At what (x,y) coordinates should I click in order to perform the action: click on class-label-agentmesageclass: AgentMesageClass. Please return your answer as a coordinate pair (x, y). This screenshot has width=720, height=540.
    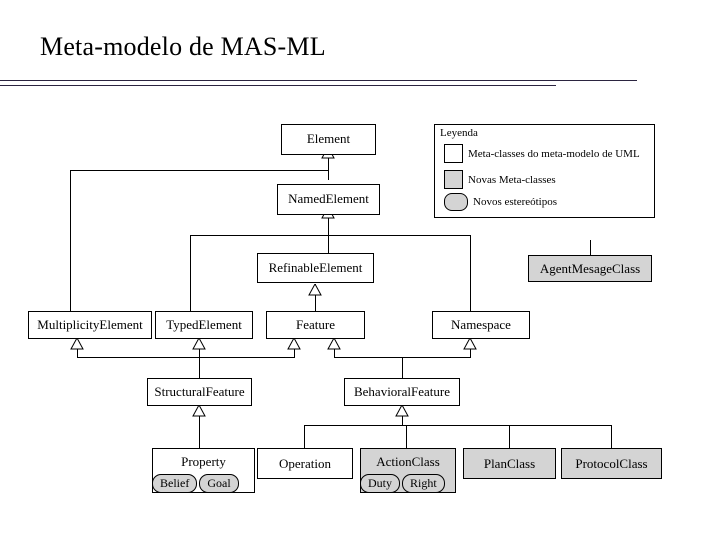
    Looking at the image, I should click on (590, 268).